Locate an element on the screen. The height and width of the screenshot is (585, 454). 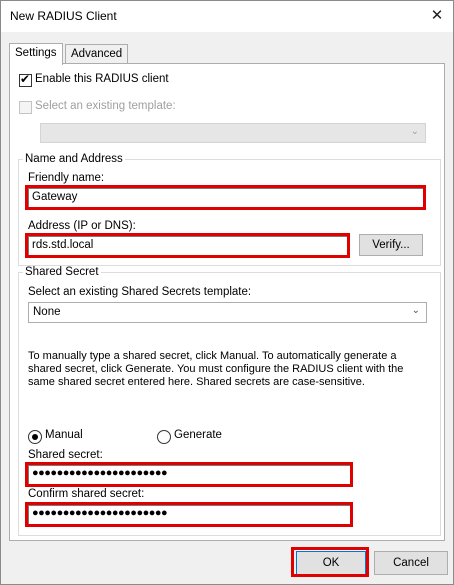
manual-radio is located at coordinates (35, 437).